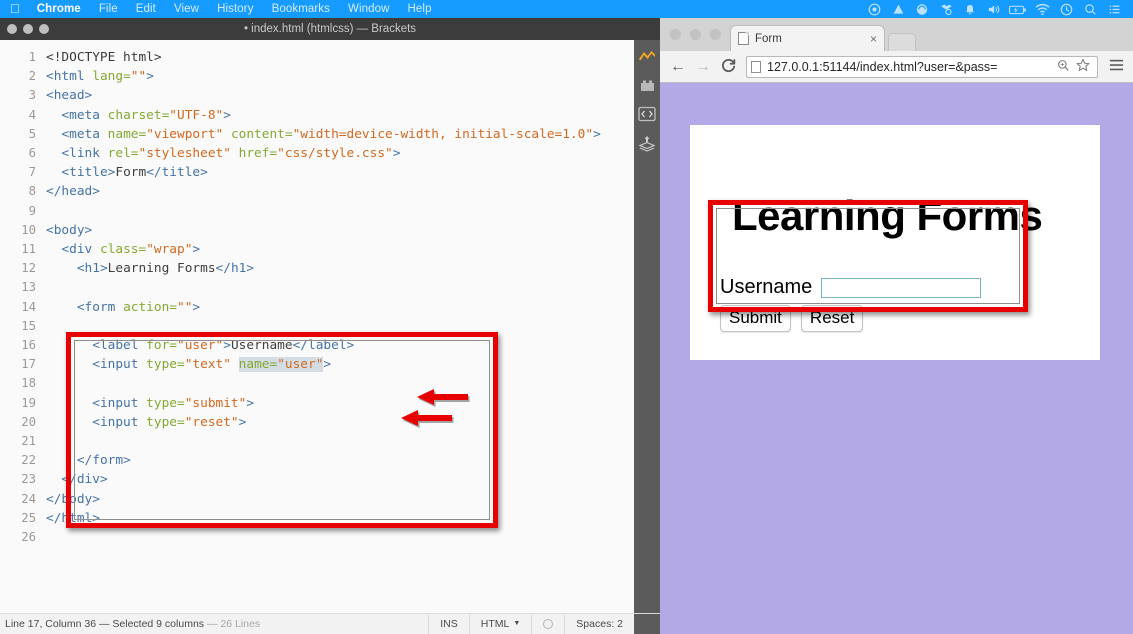 The height and width of the screenshot is (634, 1133). Describe the element at coordinates (898, 9) in the screenshot. I see `google-drive-icon` at that location.